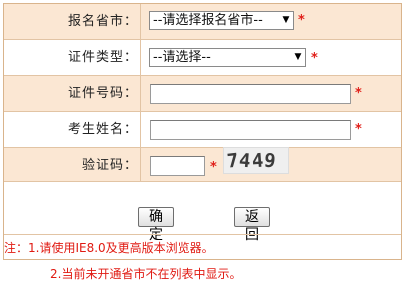 Image resolution: width=406 pixels, height=293 pixels. I want to click on cert-type-select-value: --请选择--, so click(182, 57).